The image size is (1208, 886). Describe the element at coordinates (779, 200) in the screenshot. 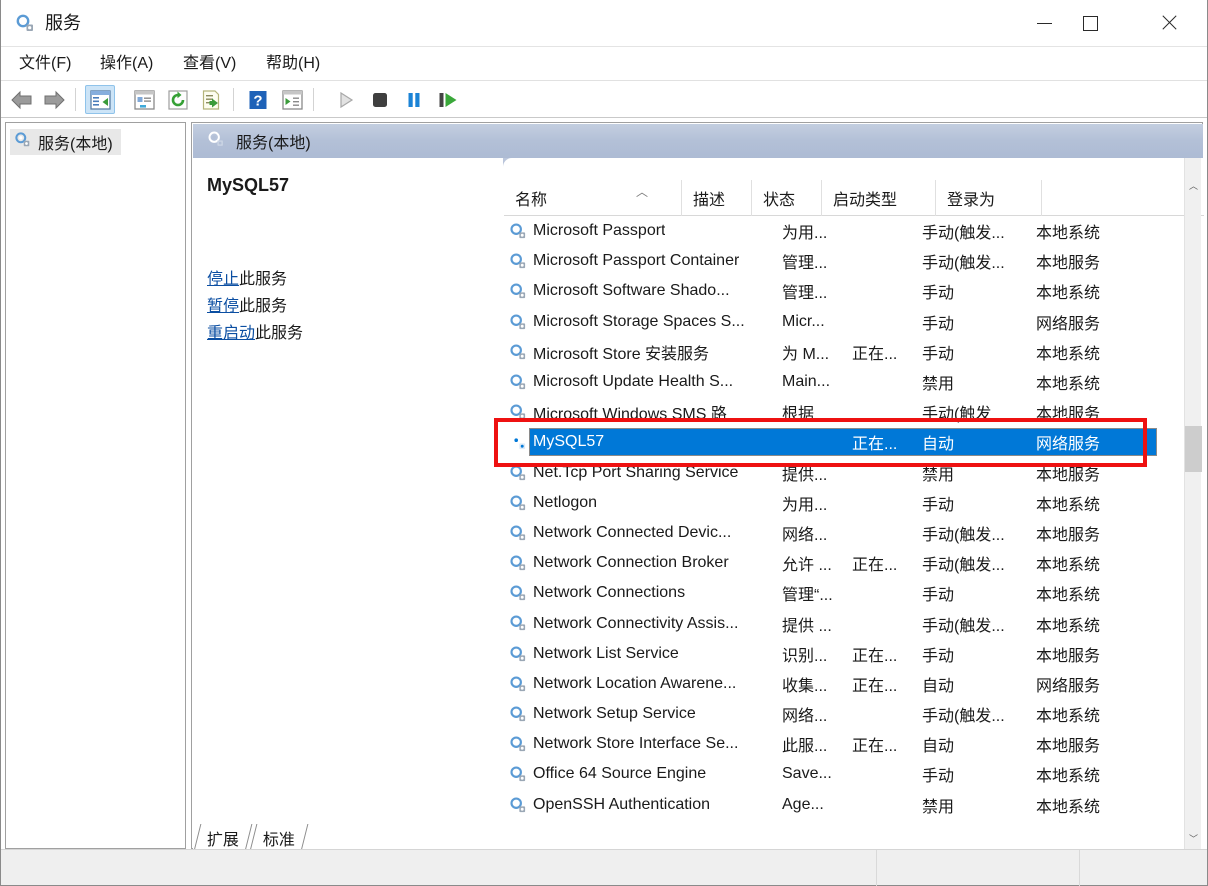

I see `column-status-label: 状态` at that location.